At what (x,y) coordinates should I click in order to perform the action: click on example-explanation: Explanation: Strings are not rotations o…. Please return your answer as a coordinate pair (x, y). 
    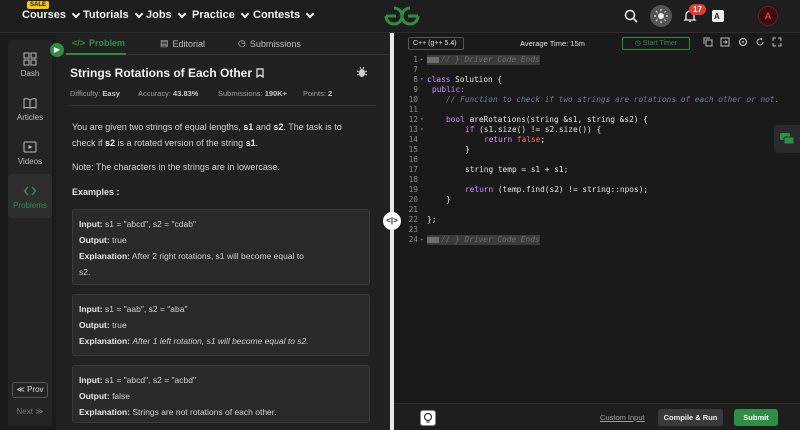
    Looking at the image, I should click on (221, 412).